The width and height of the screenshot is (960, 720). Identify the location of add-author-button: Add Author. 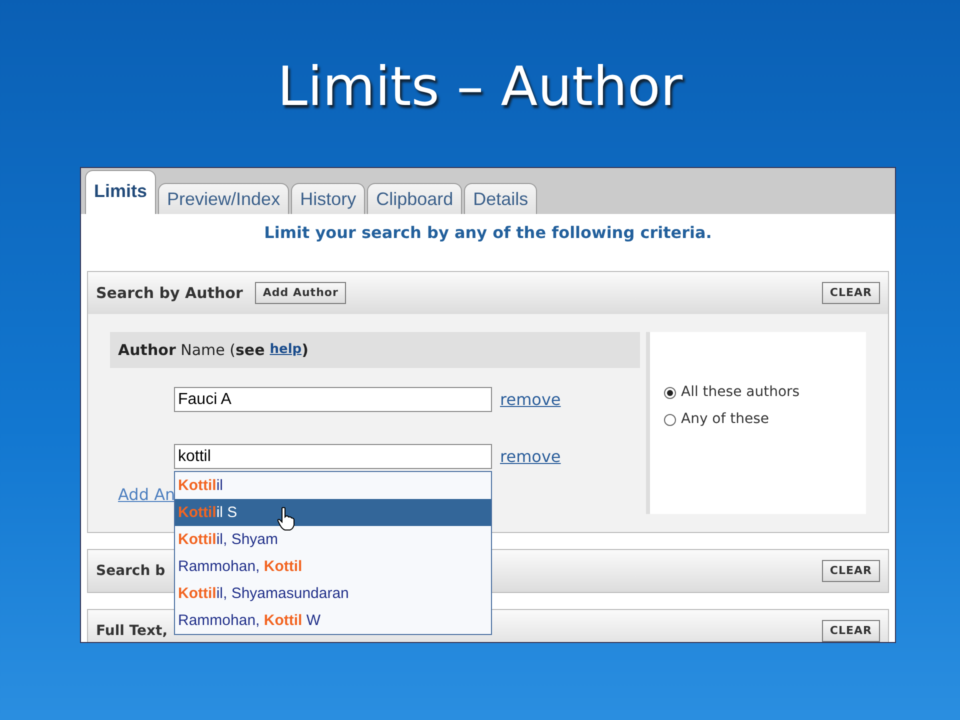
(300, 293).